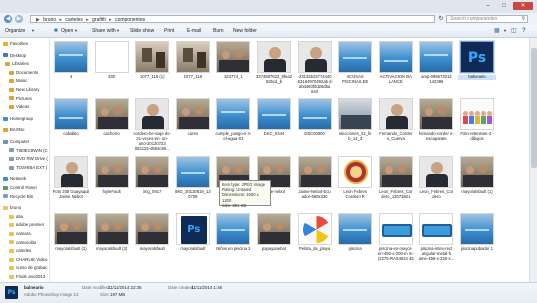 The image size is (537, 303). Describe the element at coordinates (436, 195) in the screenshot. I see `file-name: Leon_Febres_Cor dero` at that location.